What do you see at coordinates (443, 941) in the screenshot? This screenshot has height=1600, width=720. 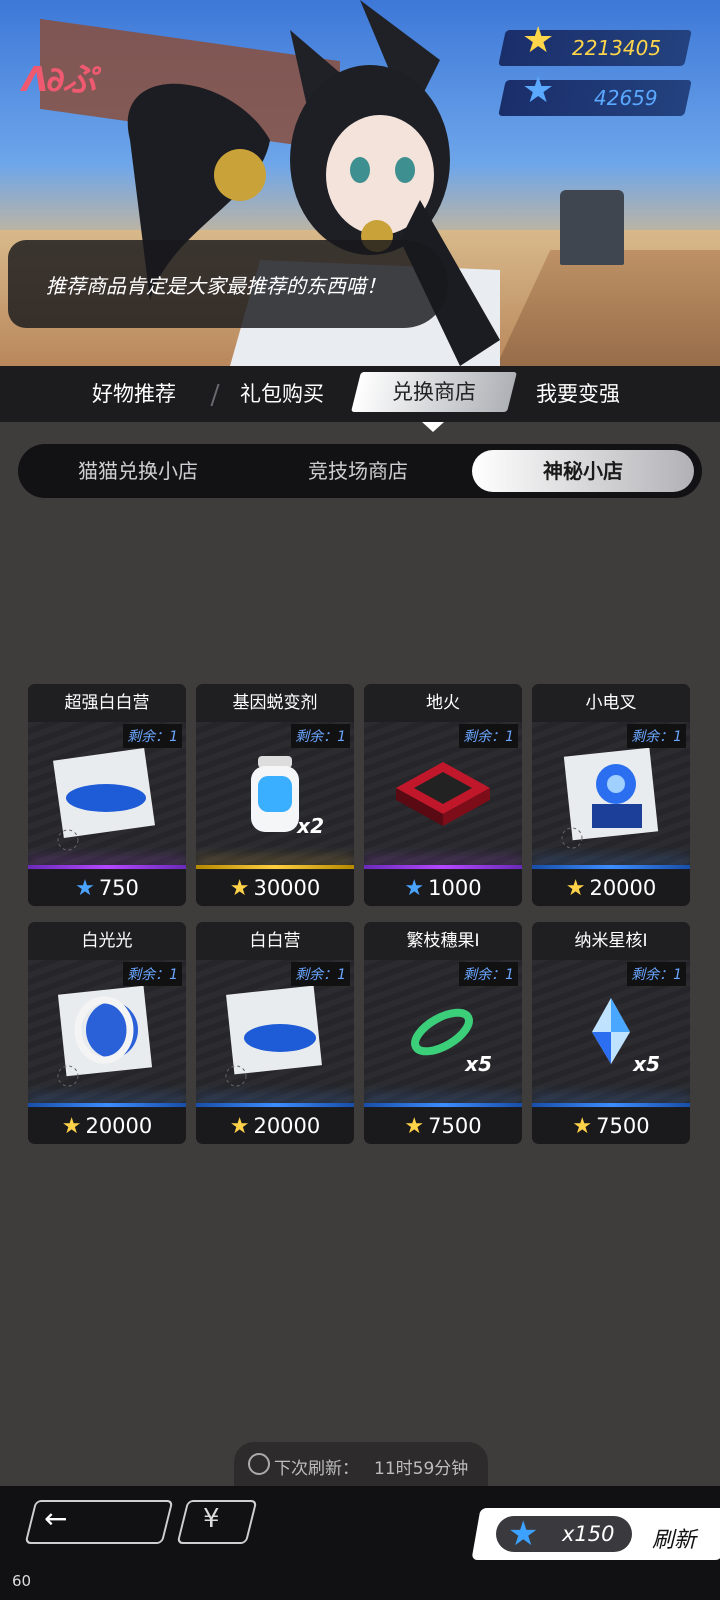 I see `item-name: 繁枝穗果Ⅰ` at bounding box center [443, 941].